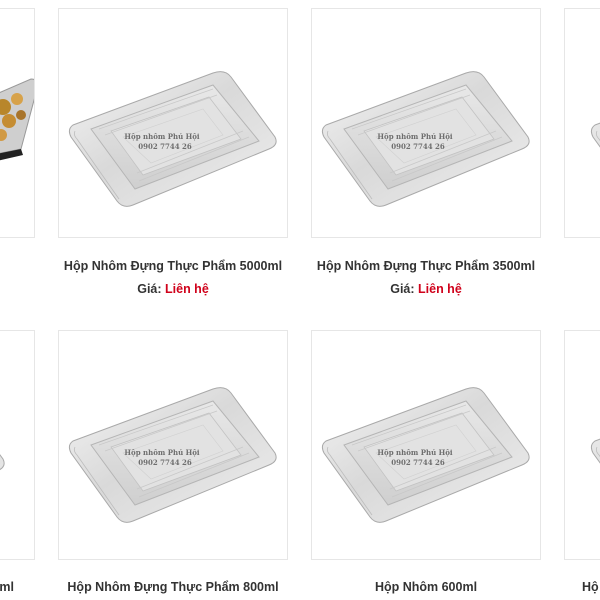 This screenshot has height=600, width=600. I want to click on product-image-600ml: Hộp nhôm Phú Hội 0902 7744 26, so click(425, 455).